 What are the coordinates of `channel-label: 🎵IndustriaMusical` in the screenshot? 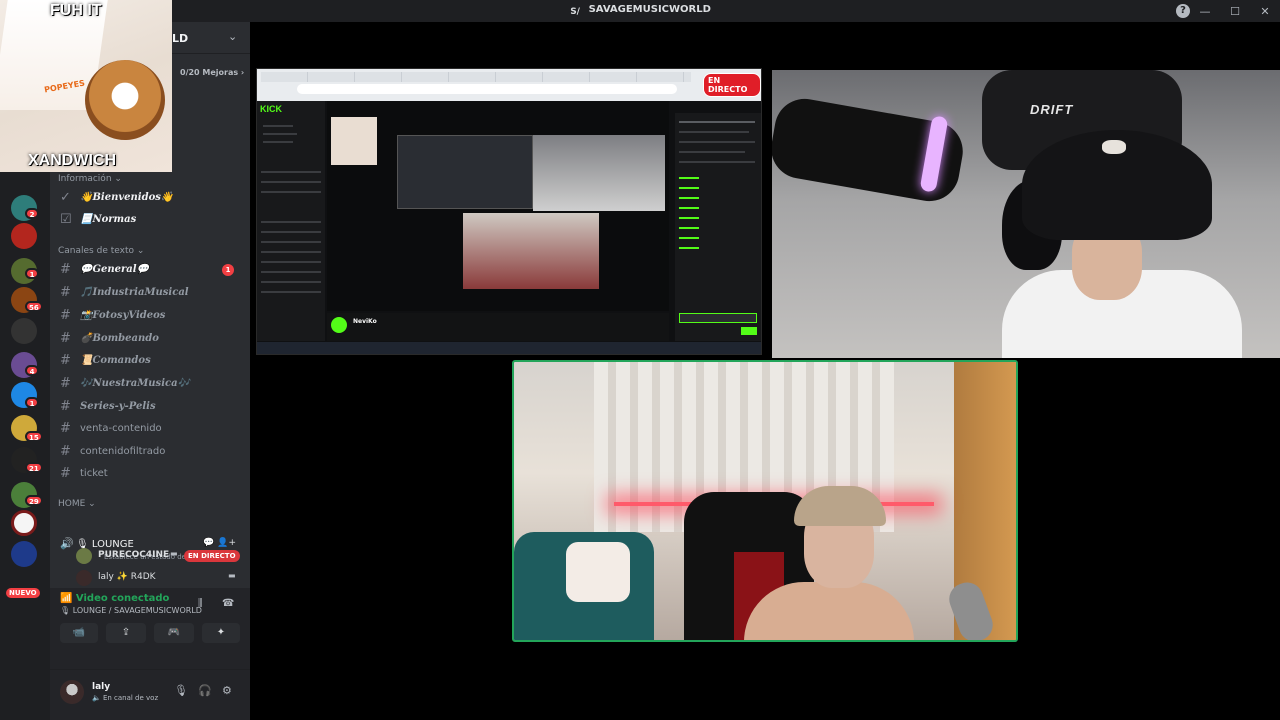 It's located at (134, 292).